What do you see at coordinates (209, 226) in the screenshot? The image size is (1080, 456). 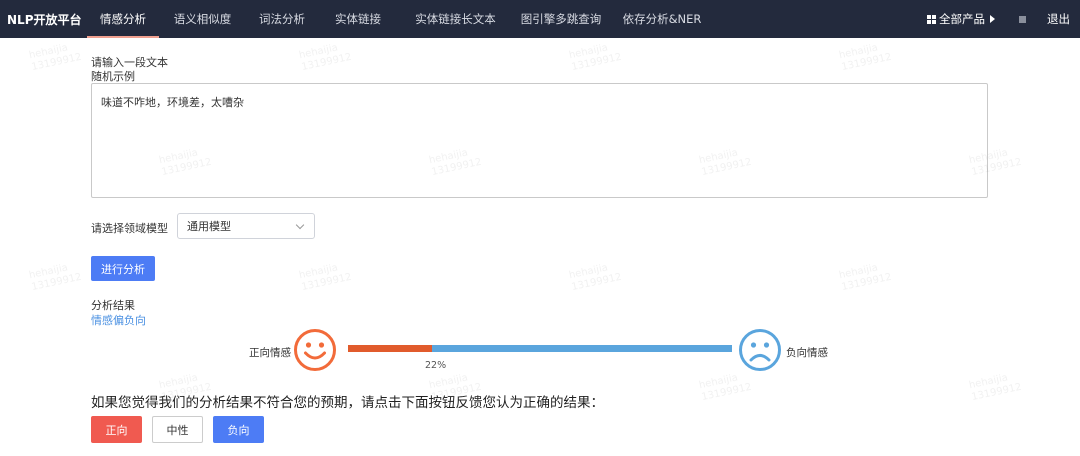 I see `model-select-value: 通用模型` at bounding box center [209, 226].